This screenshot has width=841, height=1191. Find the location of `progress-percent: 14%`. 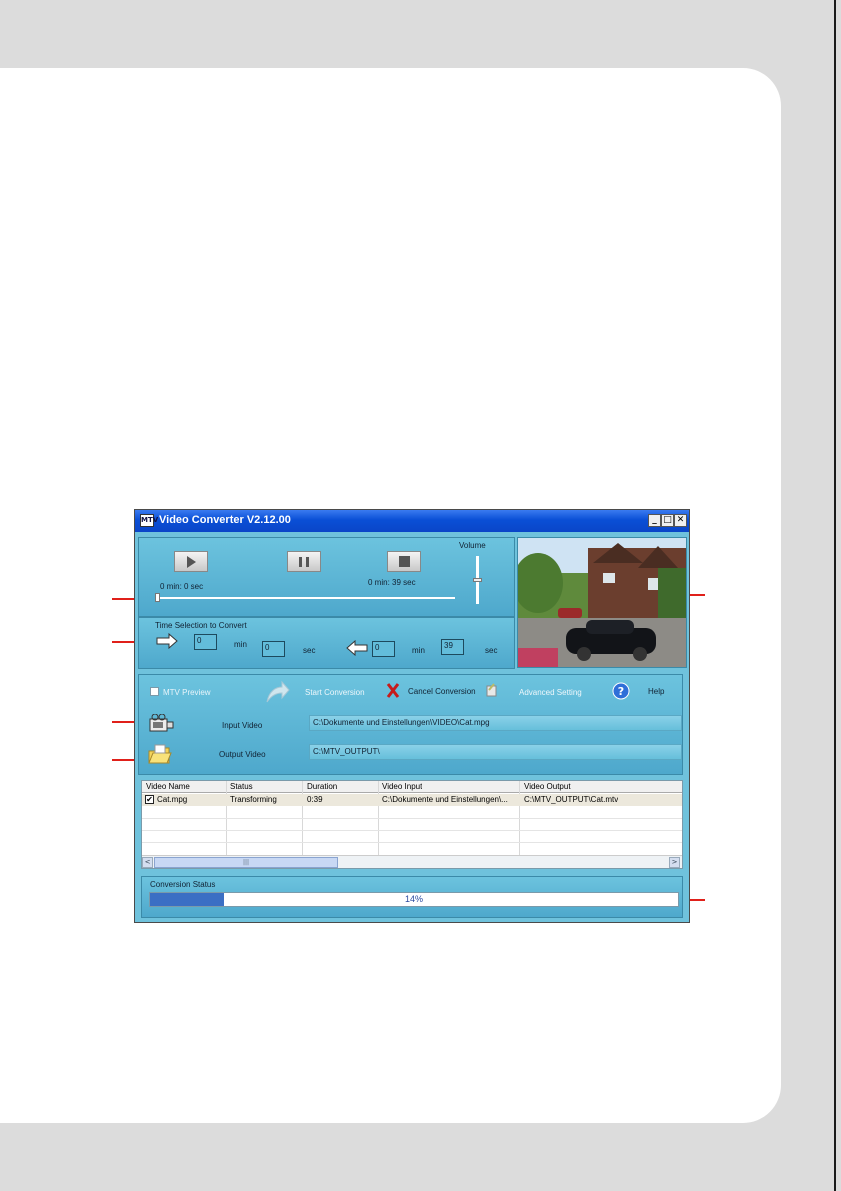

progress-percent: 14% is located at coordinates (413, 899).